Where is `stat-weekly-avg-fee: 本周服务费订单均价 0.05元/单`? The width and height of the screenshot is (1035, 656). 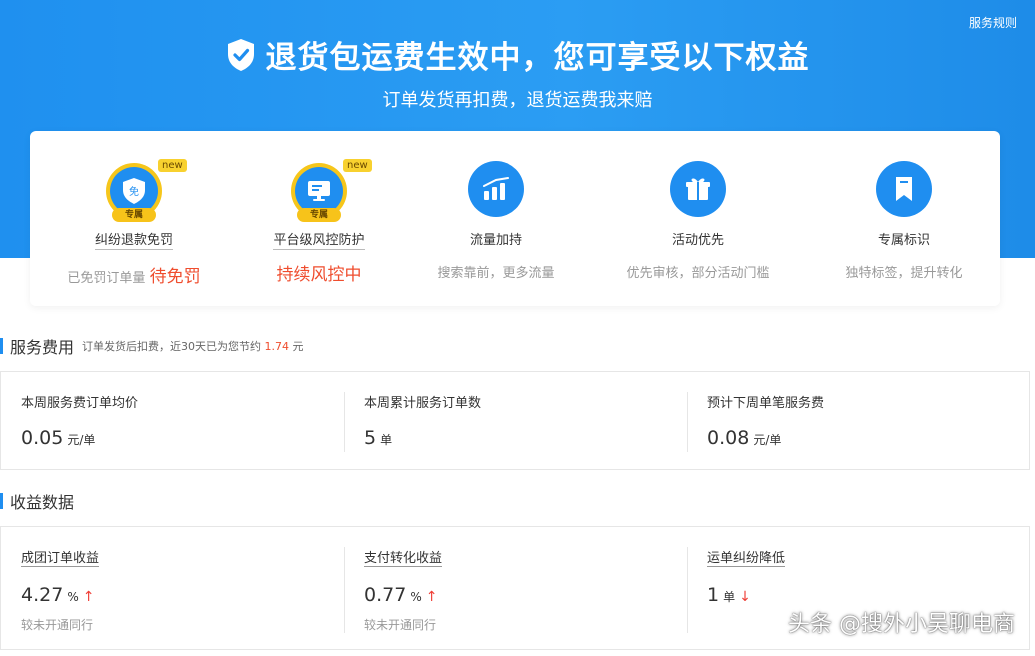
stat-weekly-avg-fee: 本周服务费订单均价 0.05元/单 is located at coordinates (172, 420).